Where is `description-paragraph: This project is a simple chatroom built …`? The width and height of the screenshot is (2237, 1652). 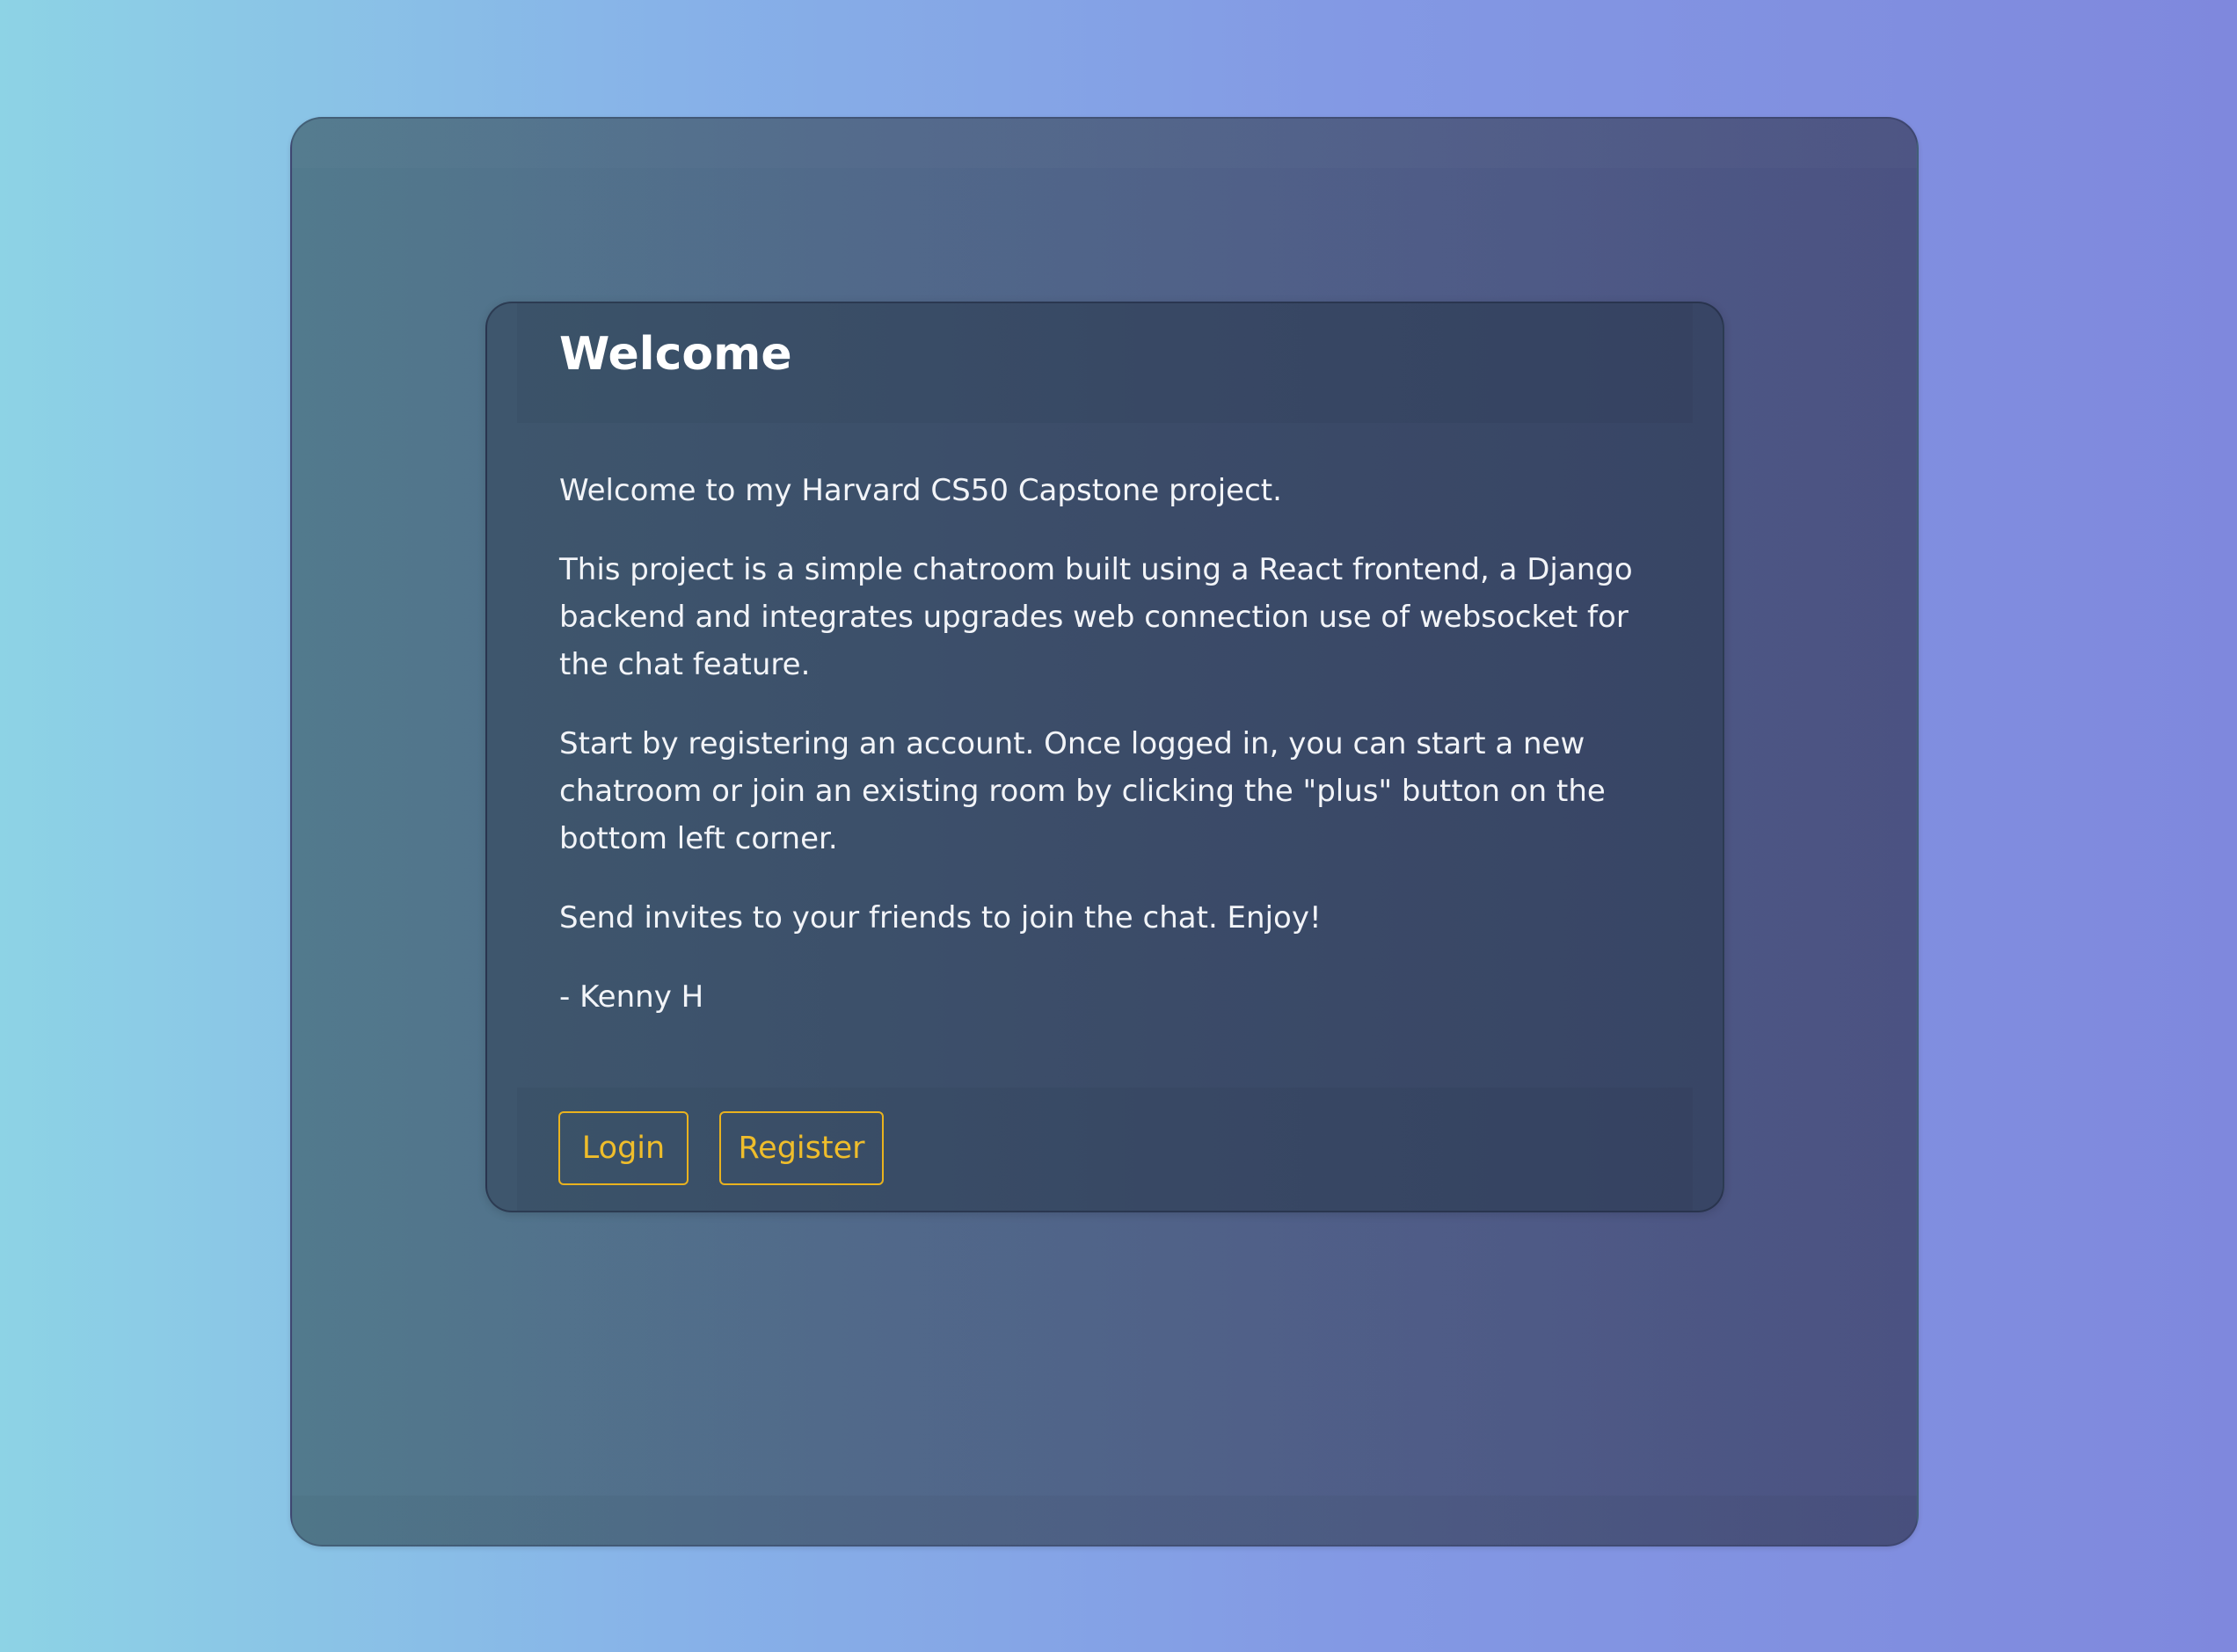 description-paragraph: This project is a simple chatroom built … is located at coordinates (1096, 617).